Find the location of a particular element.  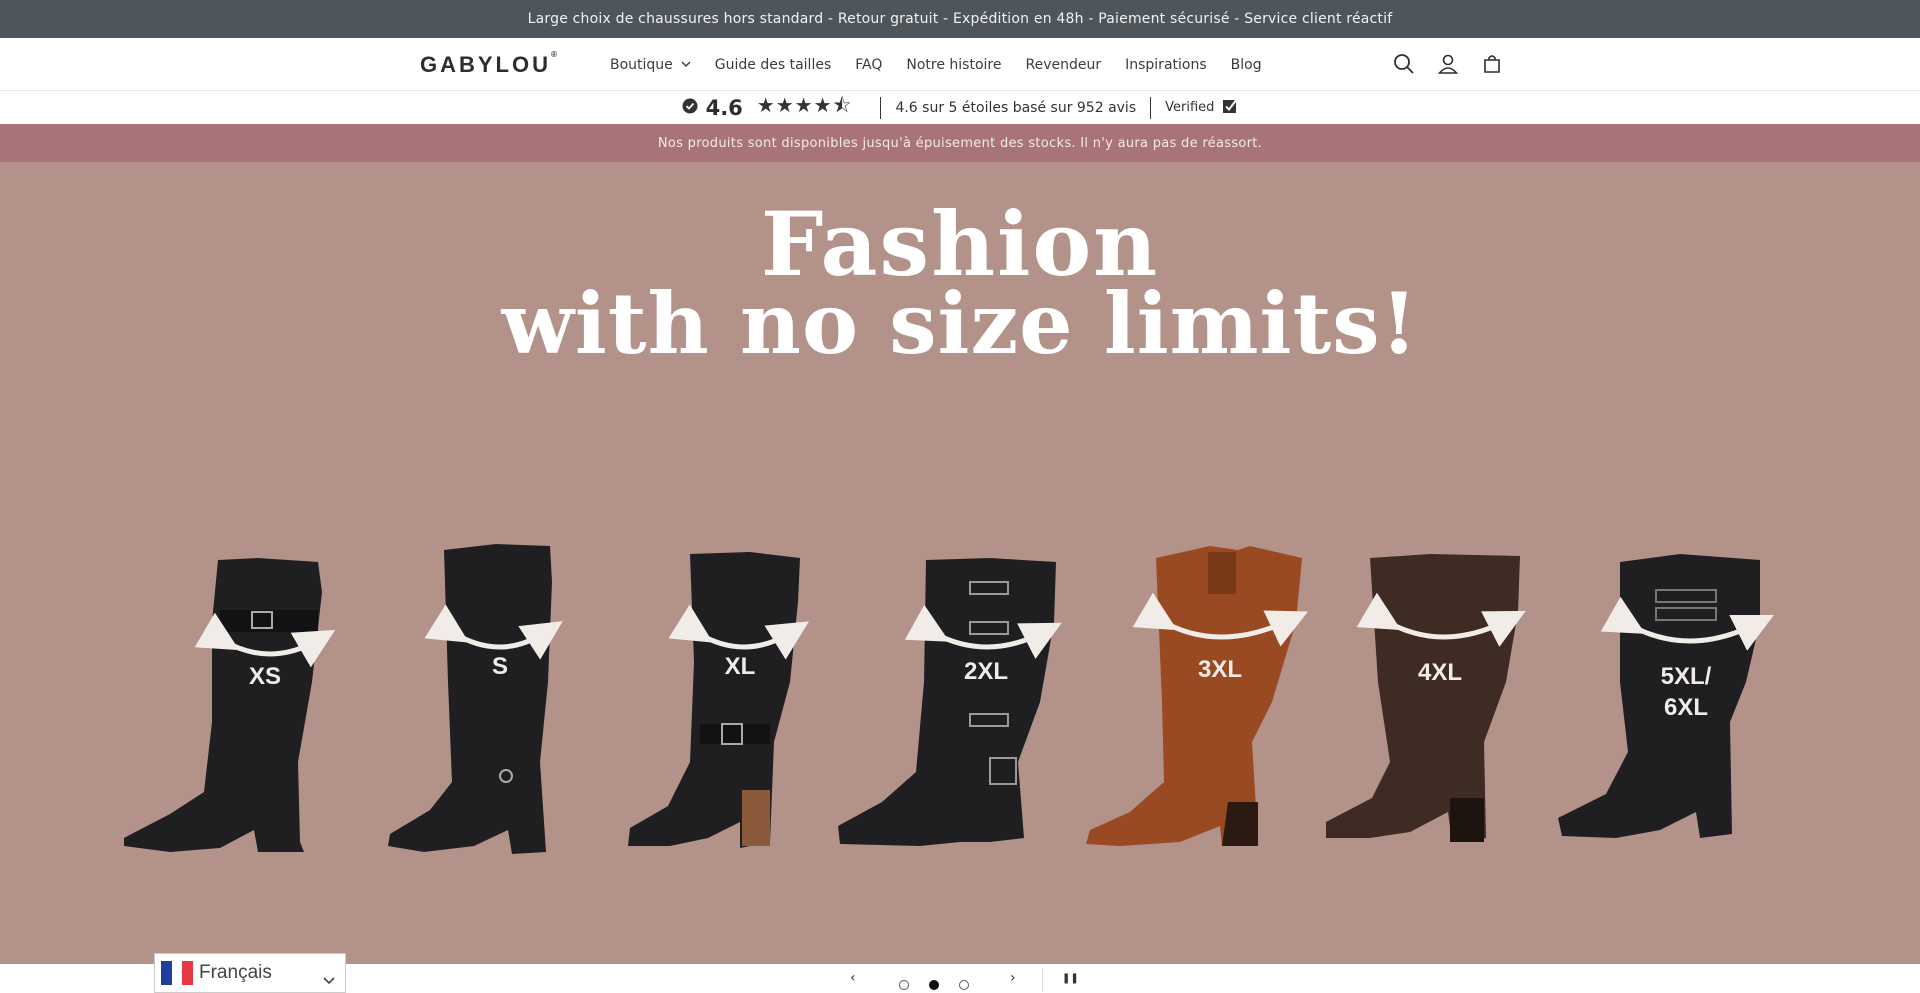

verified-check-icon is located at coordinates (690, 108).